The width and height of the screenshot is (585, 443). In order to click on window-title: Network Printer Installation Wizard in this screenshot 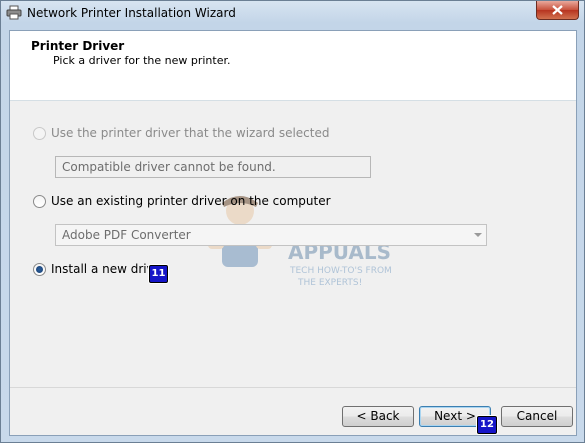, I will do `click(131, 13)`.